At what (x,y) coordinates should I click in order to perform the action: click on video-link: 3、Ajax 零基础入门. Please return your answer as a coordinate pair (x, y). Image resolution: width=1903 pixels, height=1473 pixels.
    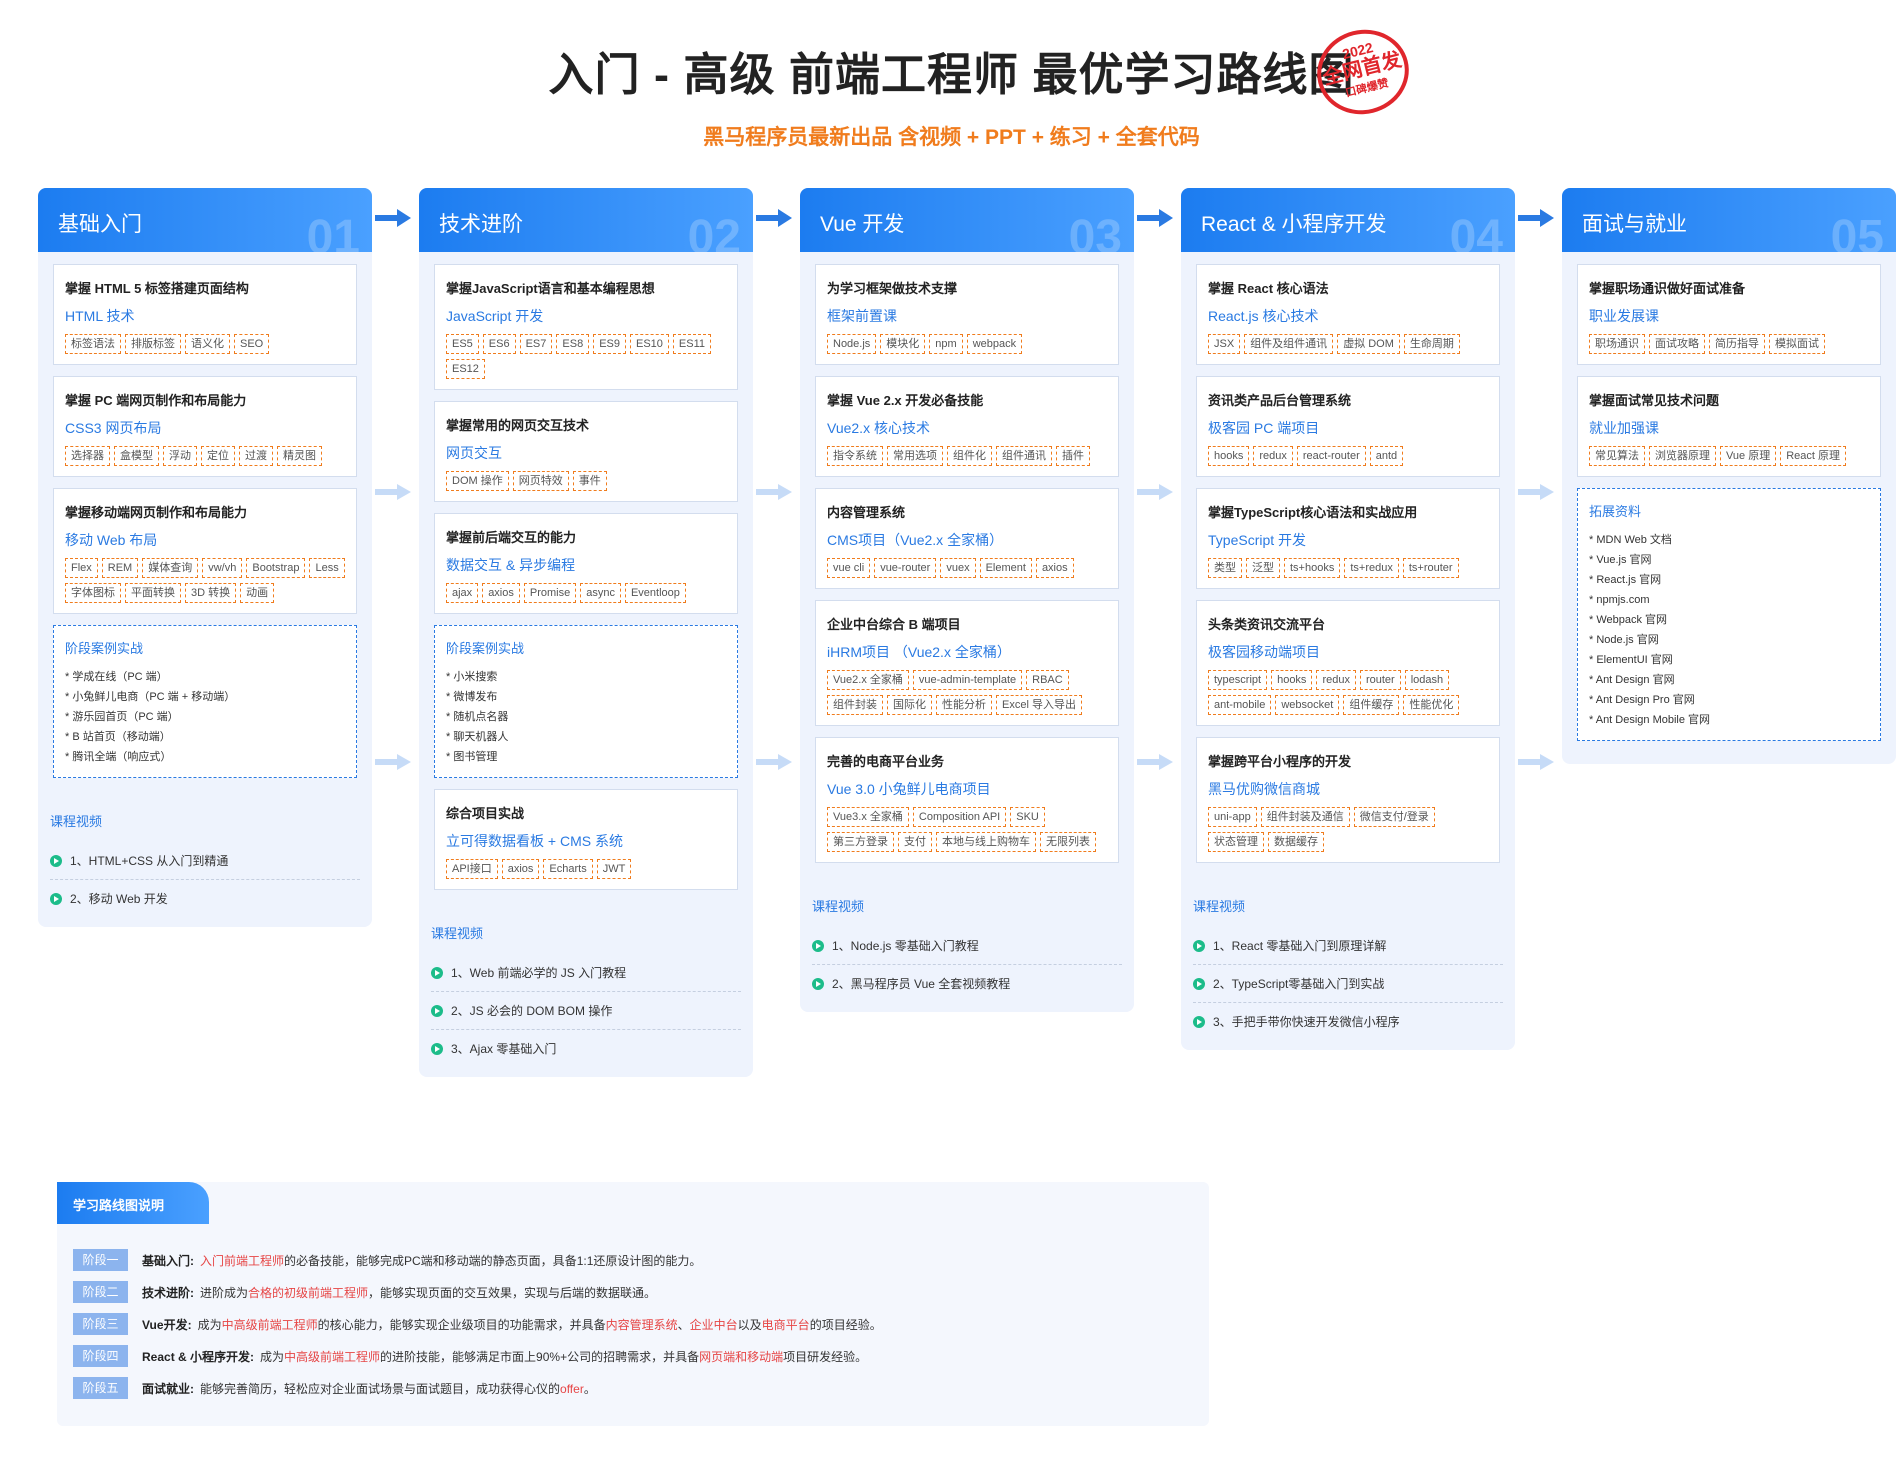
    Looking at the image, I should click on (586, 1048).